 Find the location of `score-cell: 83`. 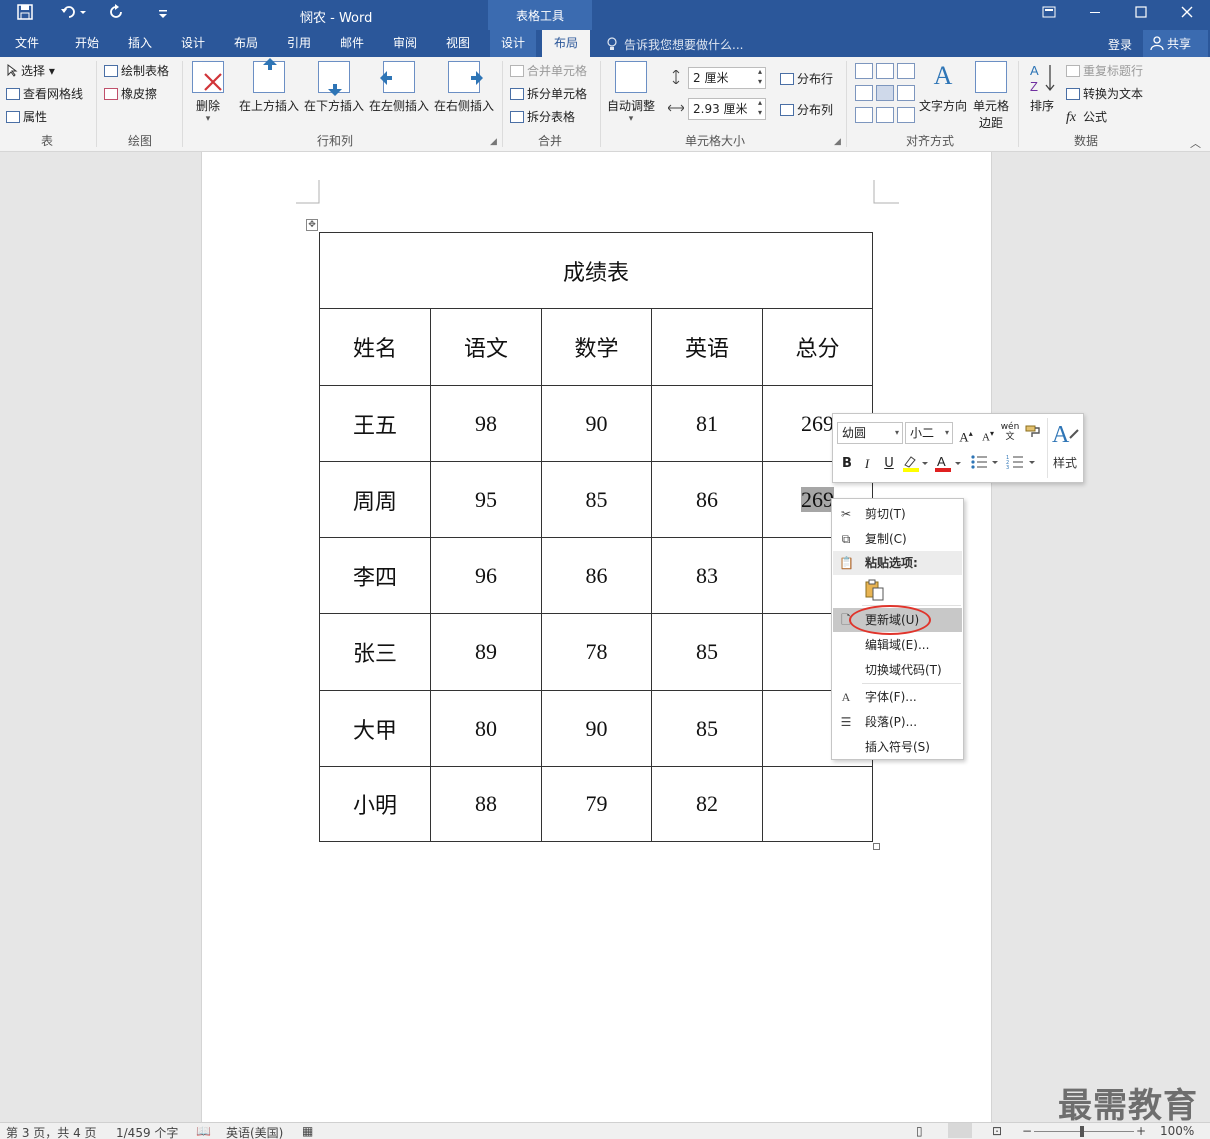

score-cell: 83 is located at coordinates (707, 575).